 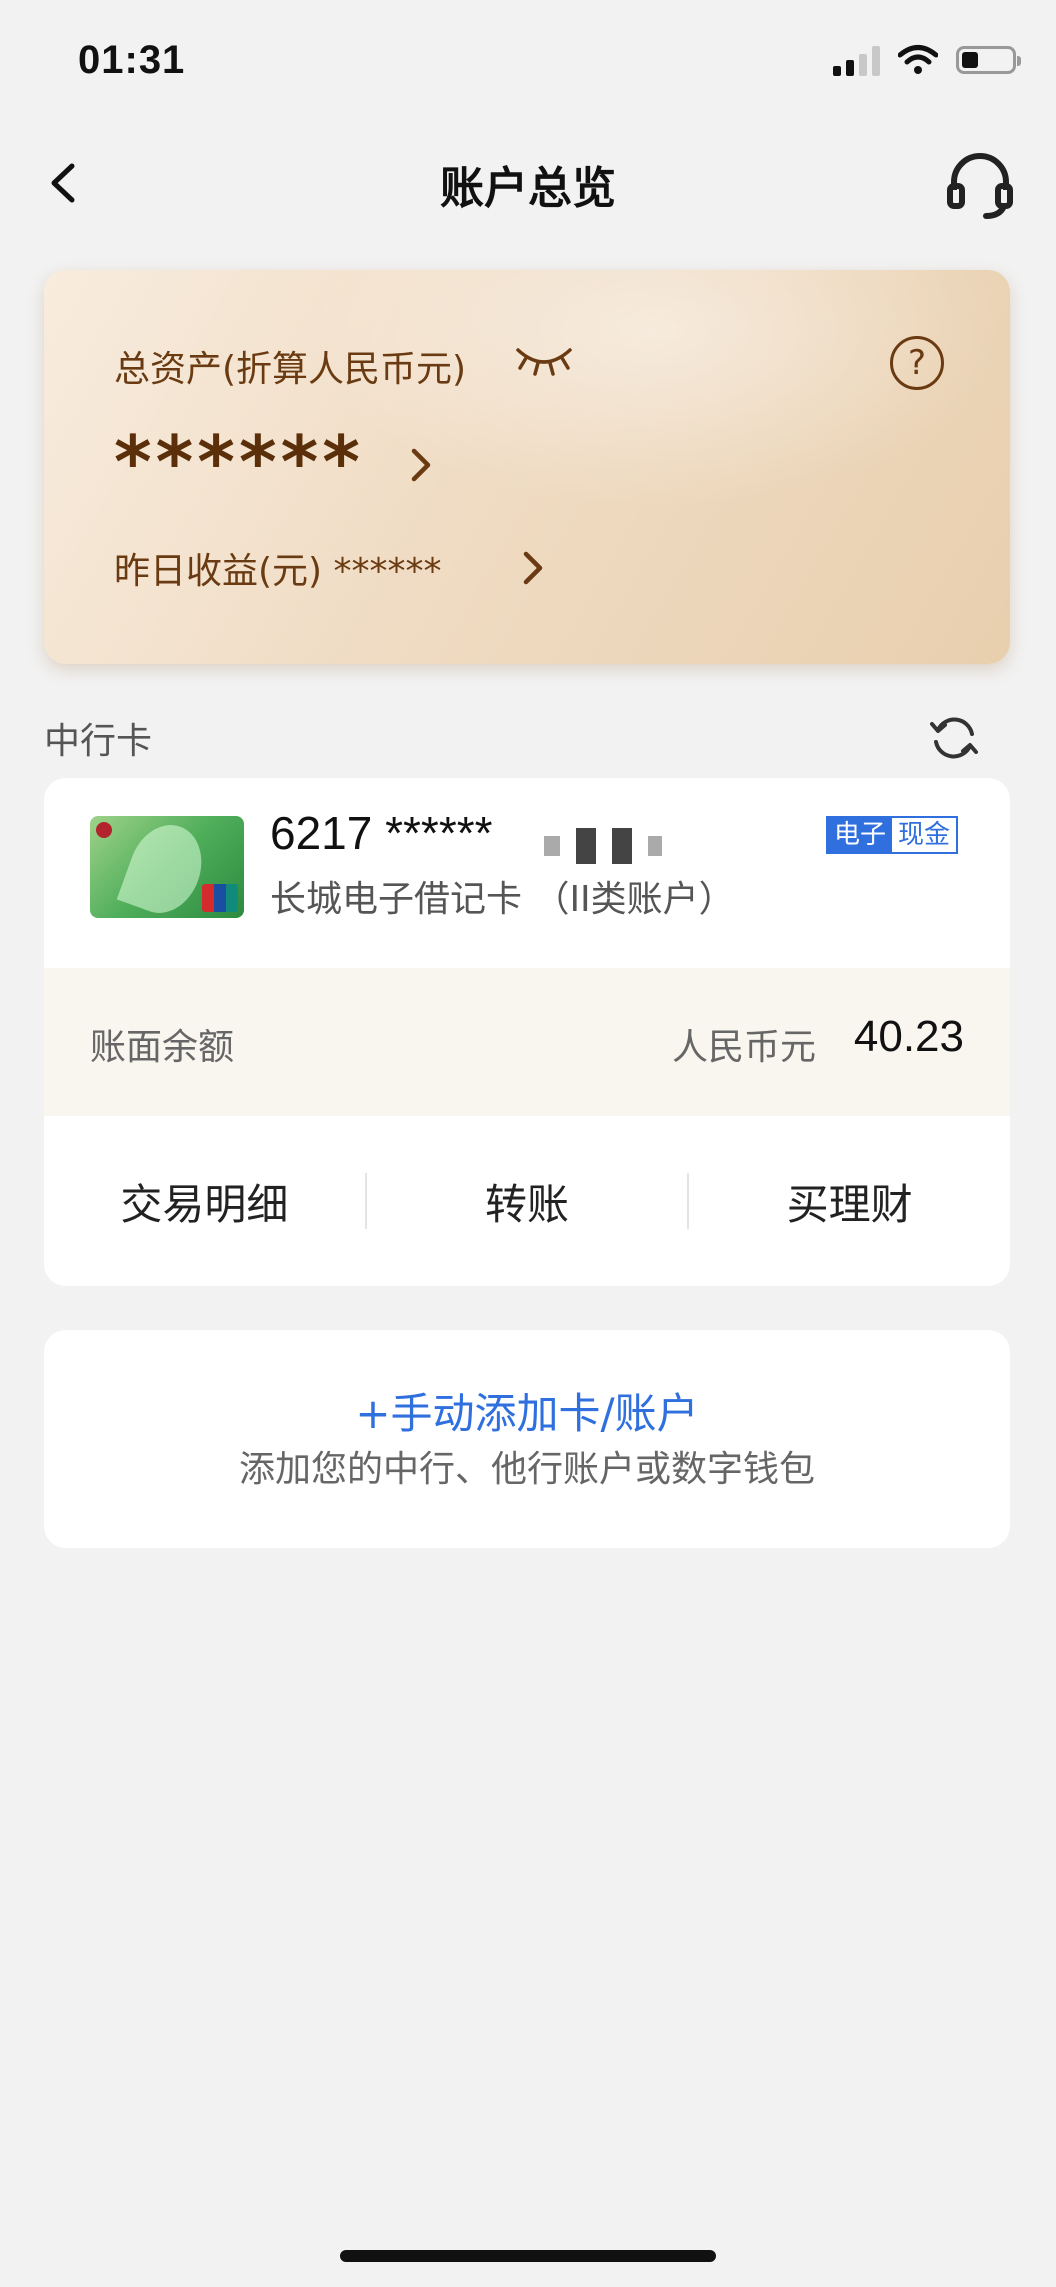 I want to click on yesterday-yield: 昨日收益(元) ******, so click(x=278, y=571).